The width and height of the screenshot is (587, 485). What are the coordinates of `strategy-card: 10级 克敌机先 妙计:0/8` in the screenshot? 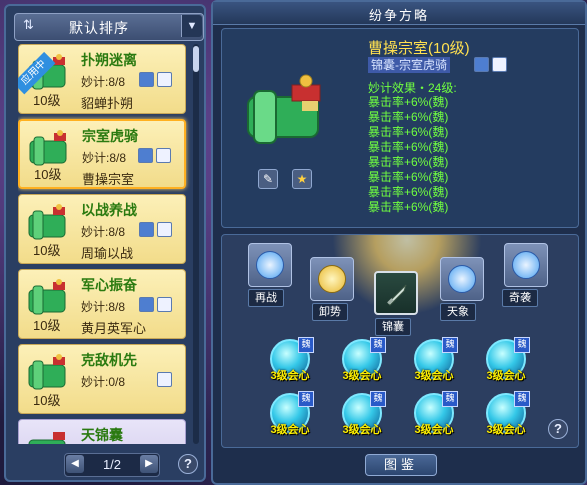 It's located at (102, 379).